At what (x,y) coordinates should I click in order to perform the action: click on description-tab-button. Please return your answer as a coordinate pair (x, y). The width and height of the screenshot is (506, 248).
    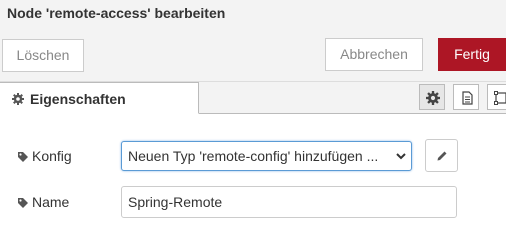
    Looking at the image, I should click on (466, 97).